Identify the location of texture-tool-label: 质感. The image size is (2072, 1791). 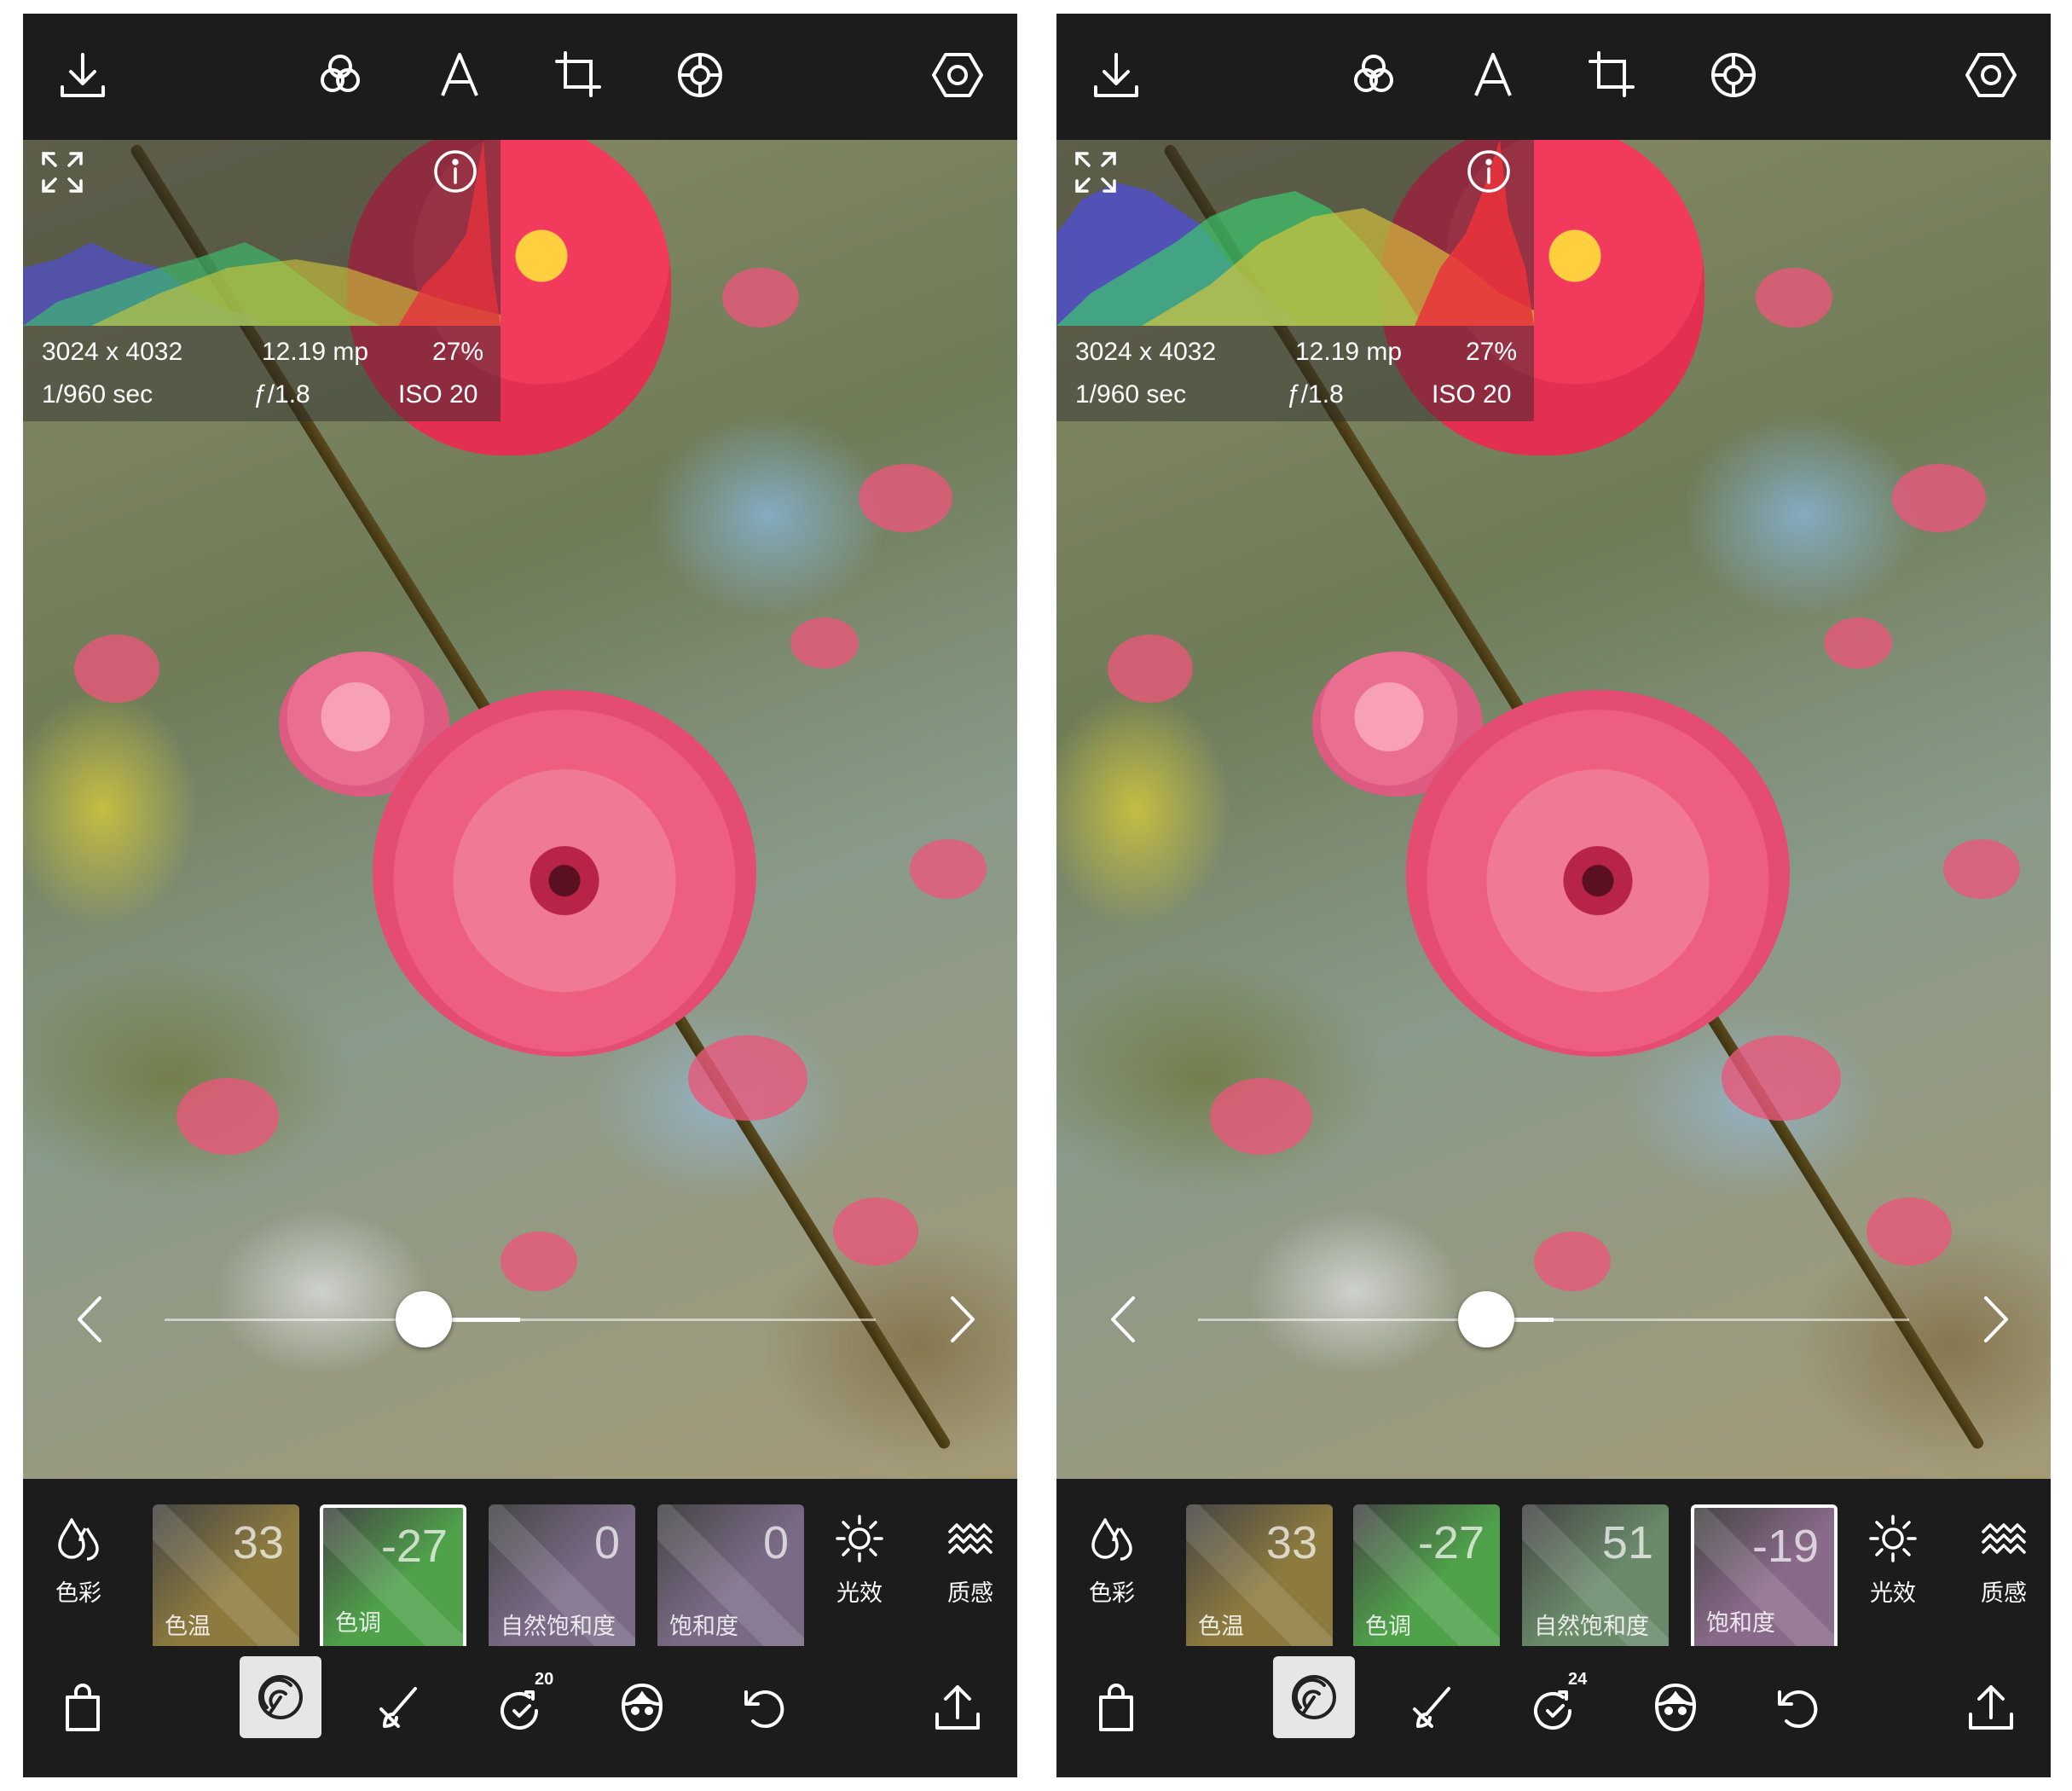
(2004, 1593).